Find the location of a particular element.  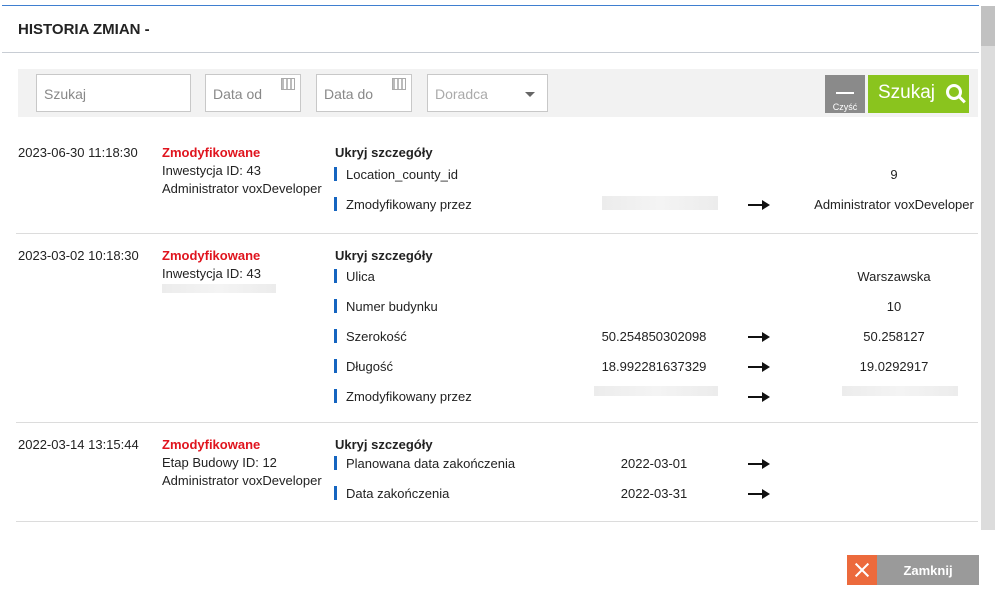

change-row: Szerokość 50.254850302098 50.258127 is located at coordinates (654, 337).